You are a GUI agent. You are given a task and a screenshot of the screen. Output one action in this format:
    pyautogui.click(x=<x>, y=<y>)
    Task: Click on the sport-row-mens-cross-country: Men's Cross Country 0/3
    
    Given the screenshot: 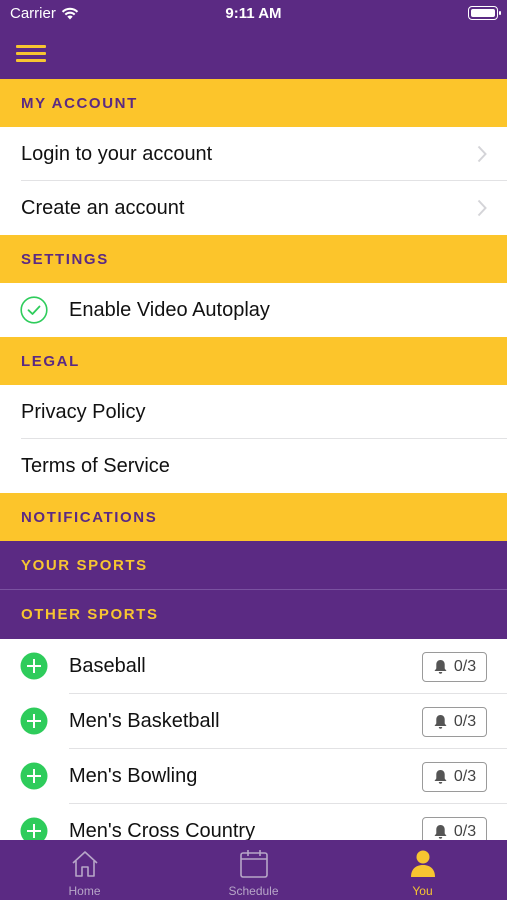 What is the action you would take?
    pyautogui.click(x=253, y=822)
    